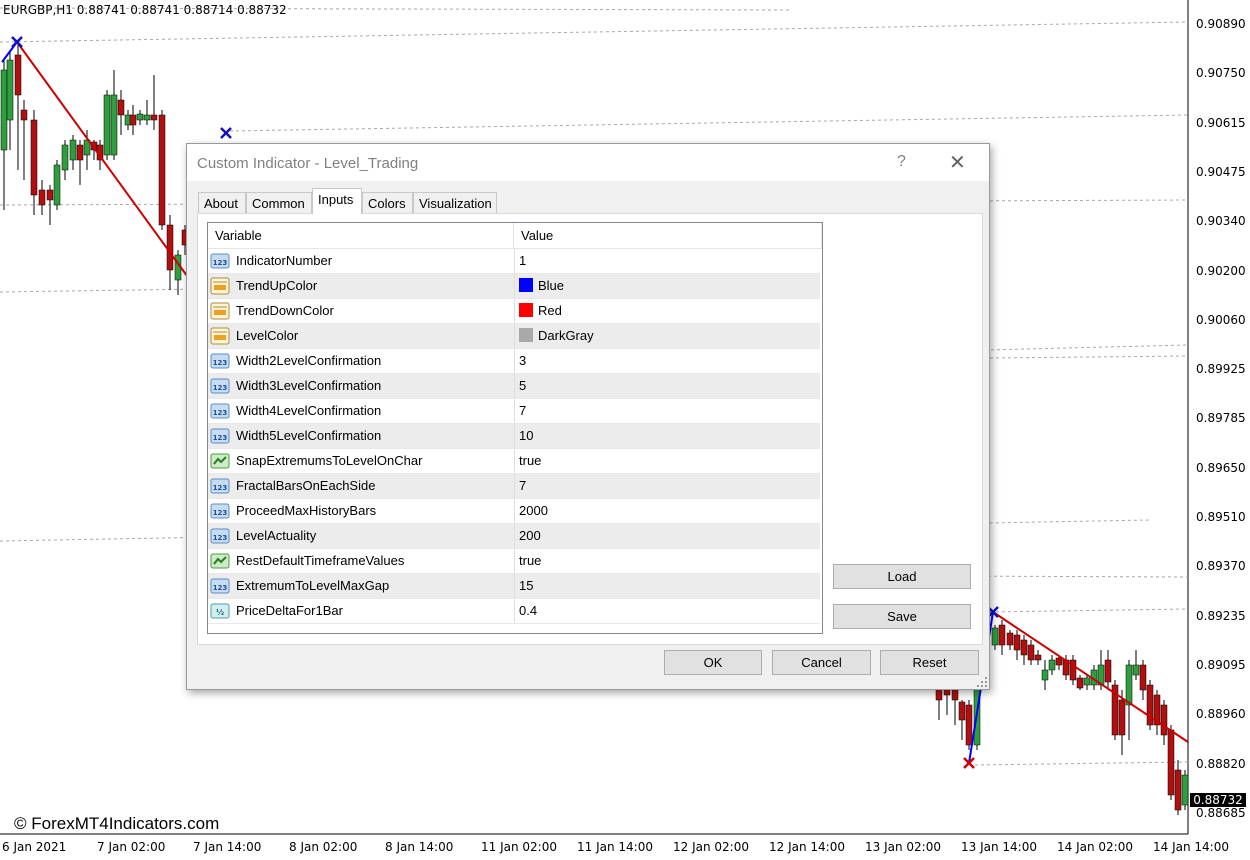 This screenshot has height=860, width=1250. I want to click on input-row: TrendUpColor Blue, so click(514, 286).